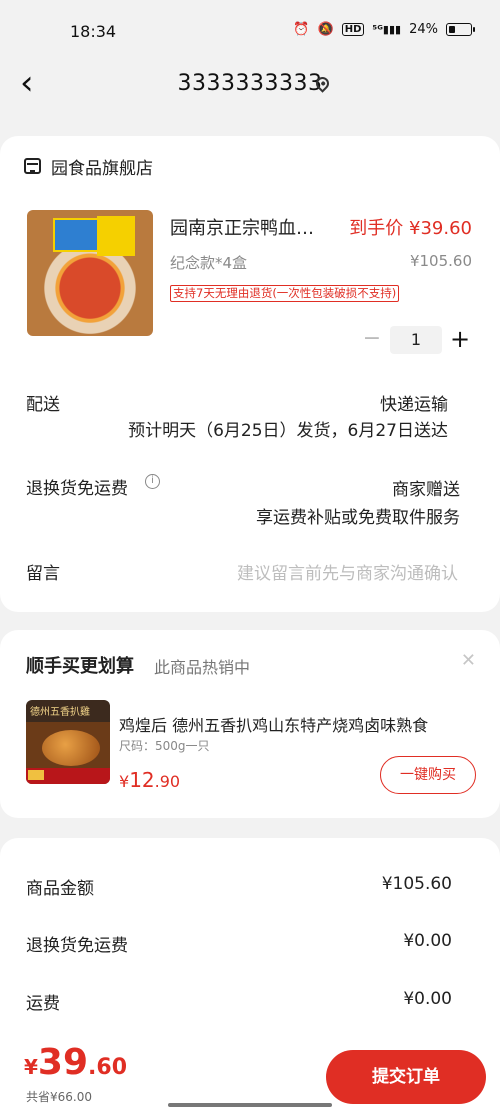  I want to click on decrease-button: −, so click(372, 340).